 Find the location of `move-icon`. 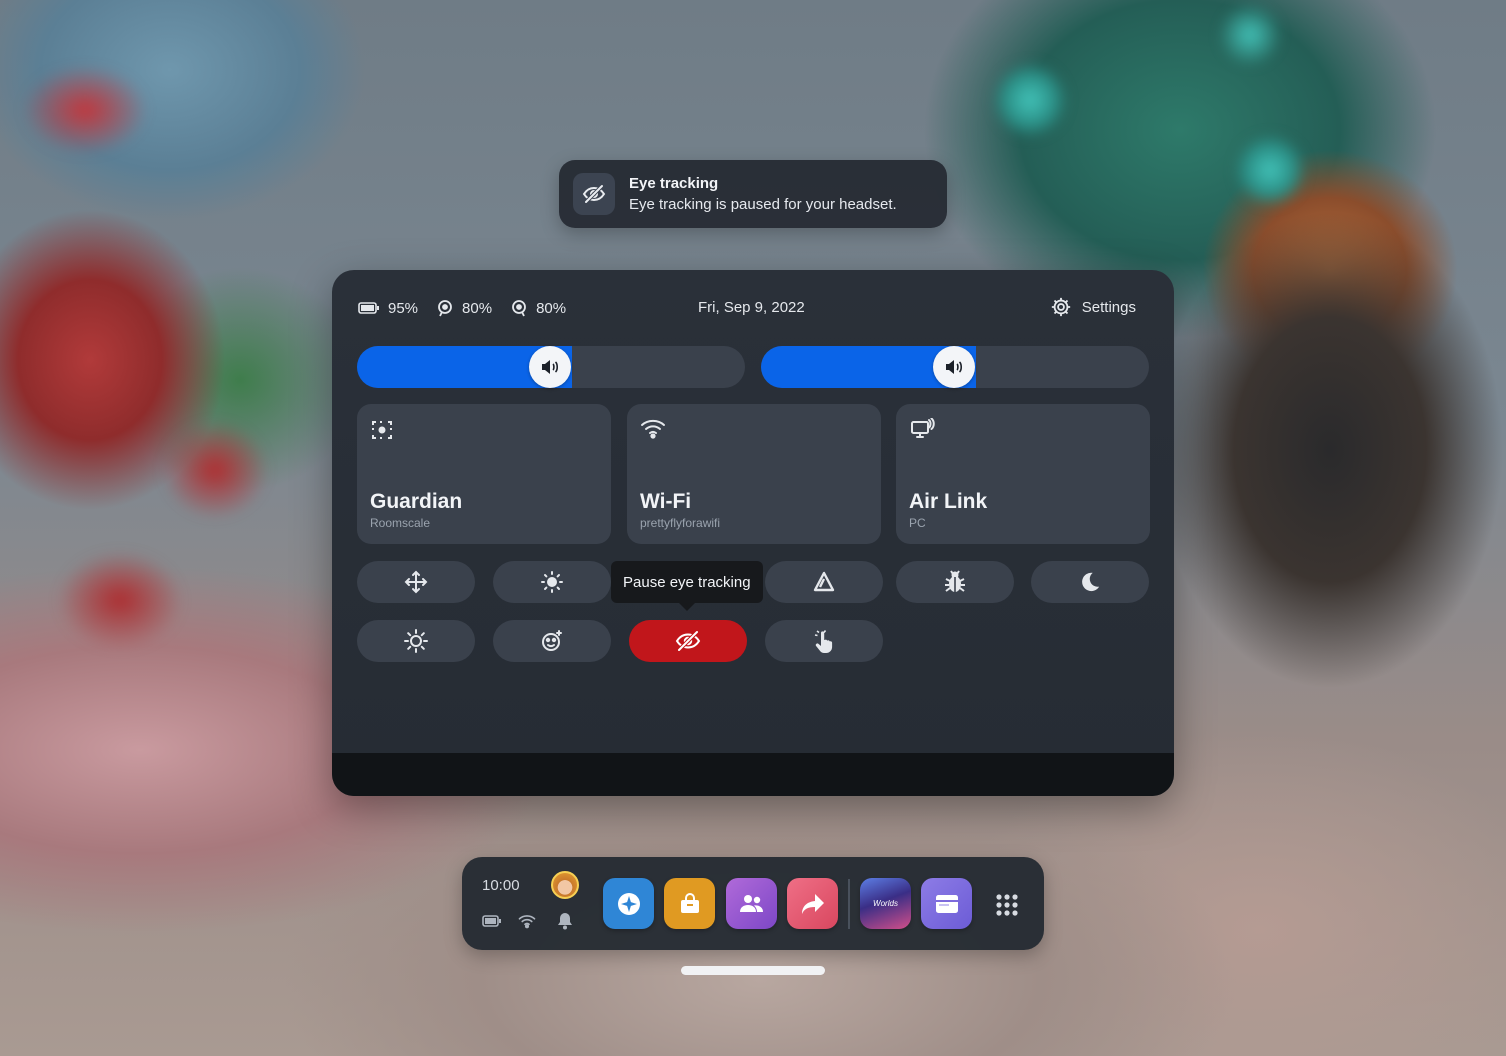

move-icon is located at coordinates (416, 582).